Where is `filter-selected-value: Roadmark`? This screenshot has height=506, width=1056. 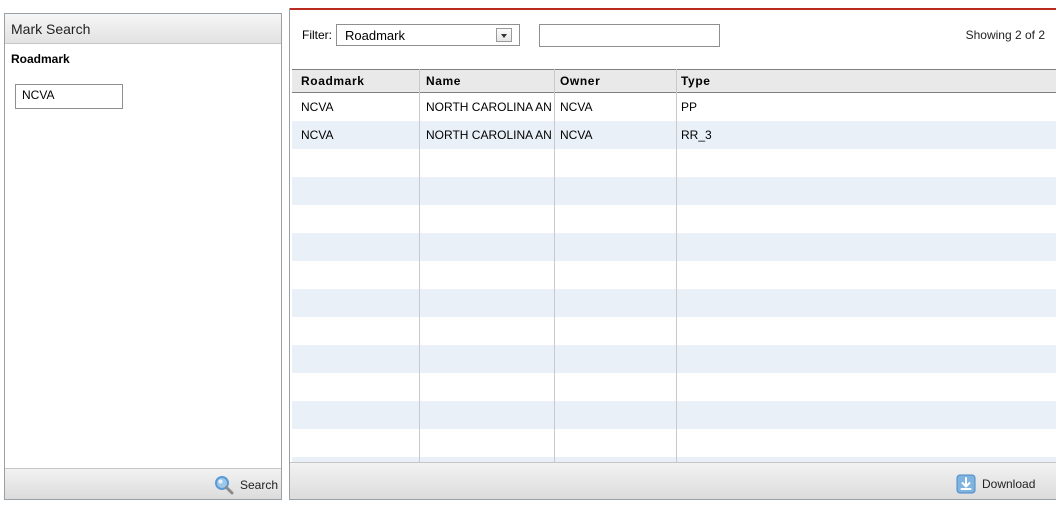
filter-selected-value: Roadmark is located at coordinates (375, 35).